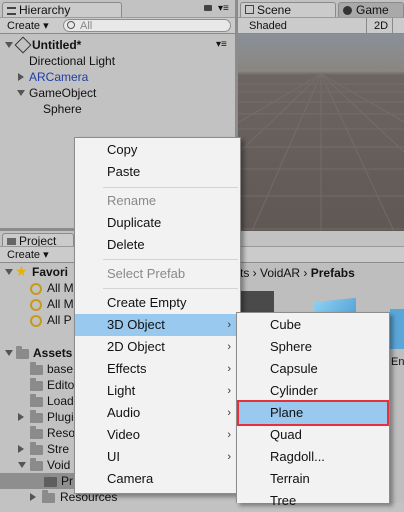 The height and width of the screenshot is (512, 404). I want to click on cube-prefab-icon, so click(397, 329).